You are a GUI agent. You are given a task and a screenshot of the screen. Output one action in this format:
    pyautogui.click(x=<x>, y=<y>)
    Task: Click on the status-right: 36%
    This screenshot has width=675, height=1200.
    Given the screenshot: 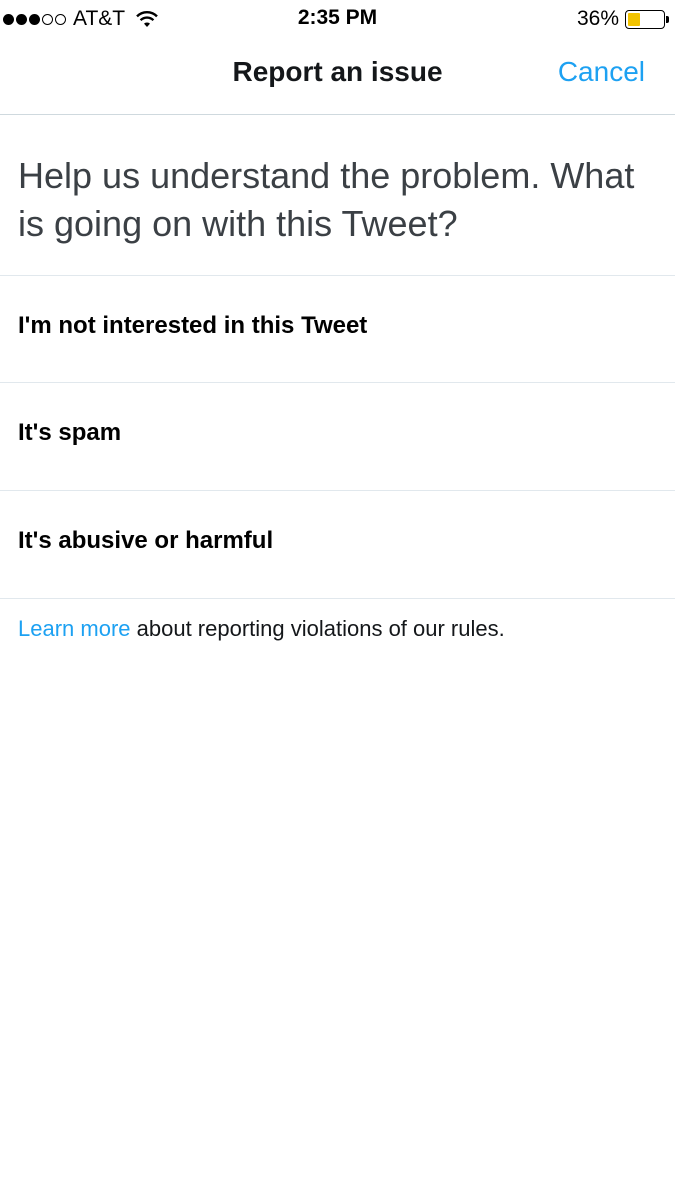 What is the action you would take?
    pyautogui.click(x=622, y=19)
    